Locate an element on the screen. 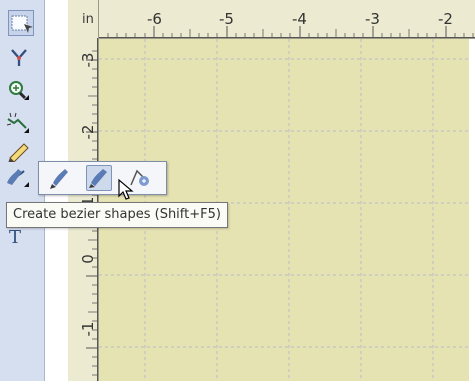 The width and height of the screenshot is (475, 385). ruler-label: -1 is located at coordinates (88, 329).